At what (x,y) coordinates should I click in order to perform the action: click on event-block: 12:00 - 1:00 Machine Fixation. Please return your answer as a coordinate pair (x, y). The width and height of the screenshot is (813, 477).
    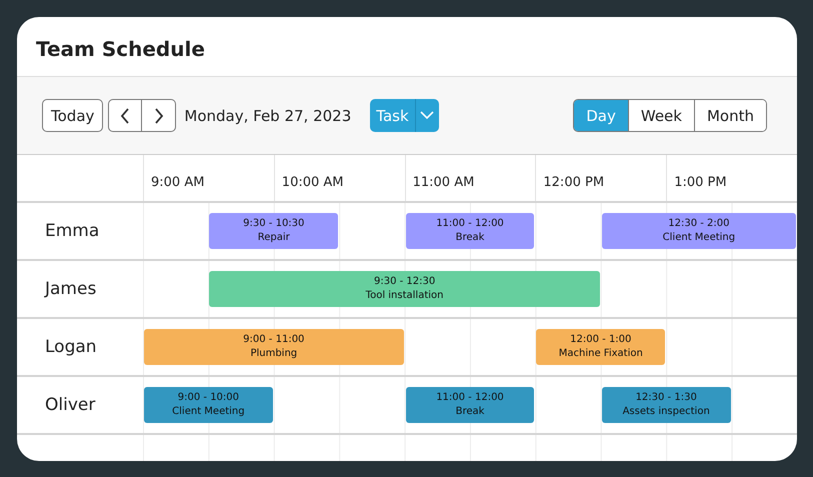
    Looking at the image, I should click on (601, 347).